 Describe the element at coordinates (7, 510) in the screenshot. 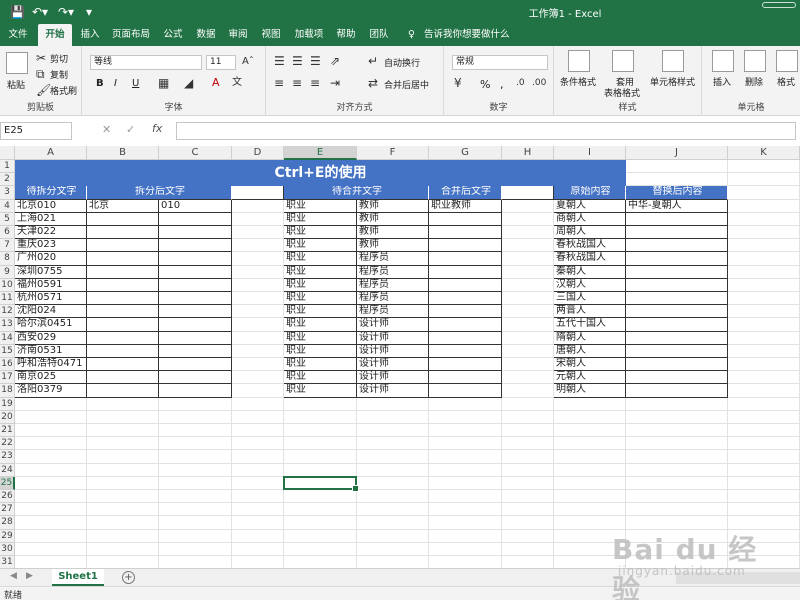

I see `row-header-27: 27` at that location.